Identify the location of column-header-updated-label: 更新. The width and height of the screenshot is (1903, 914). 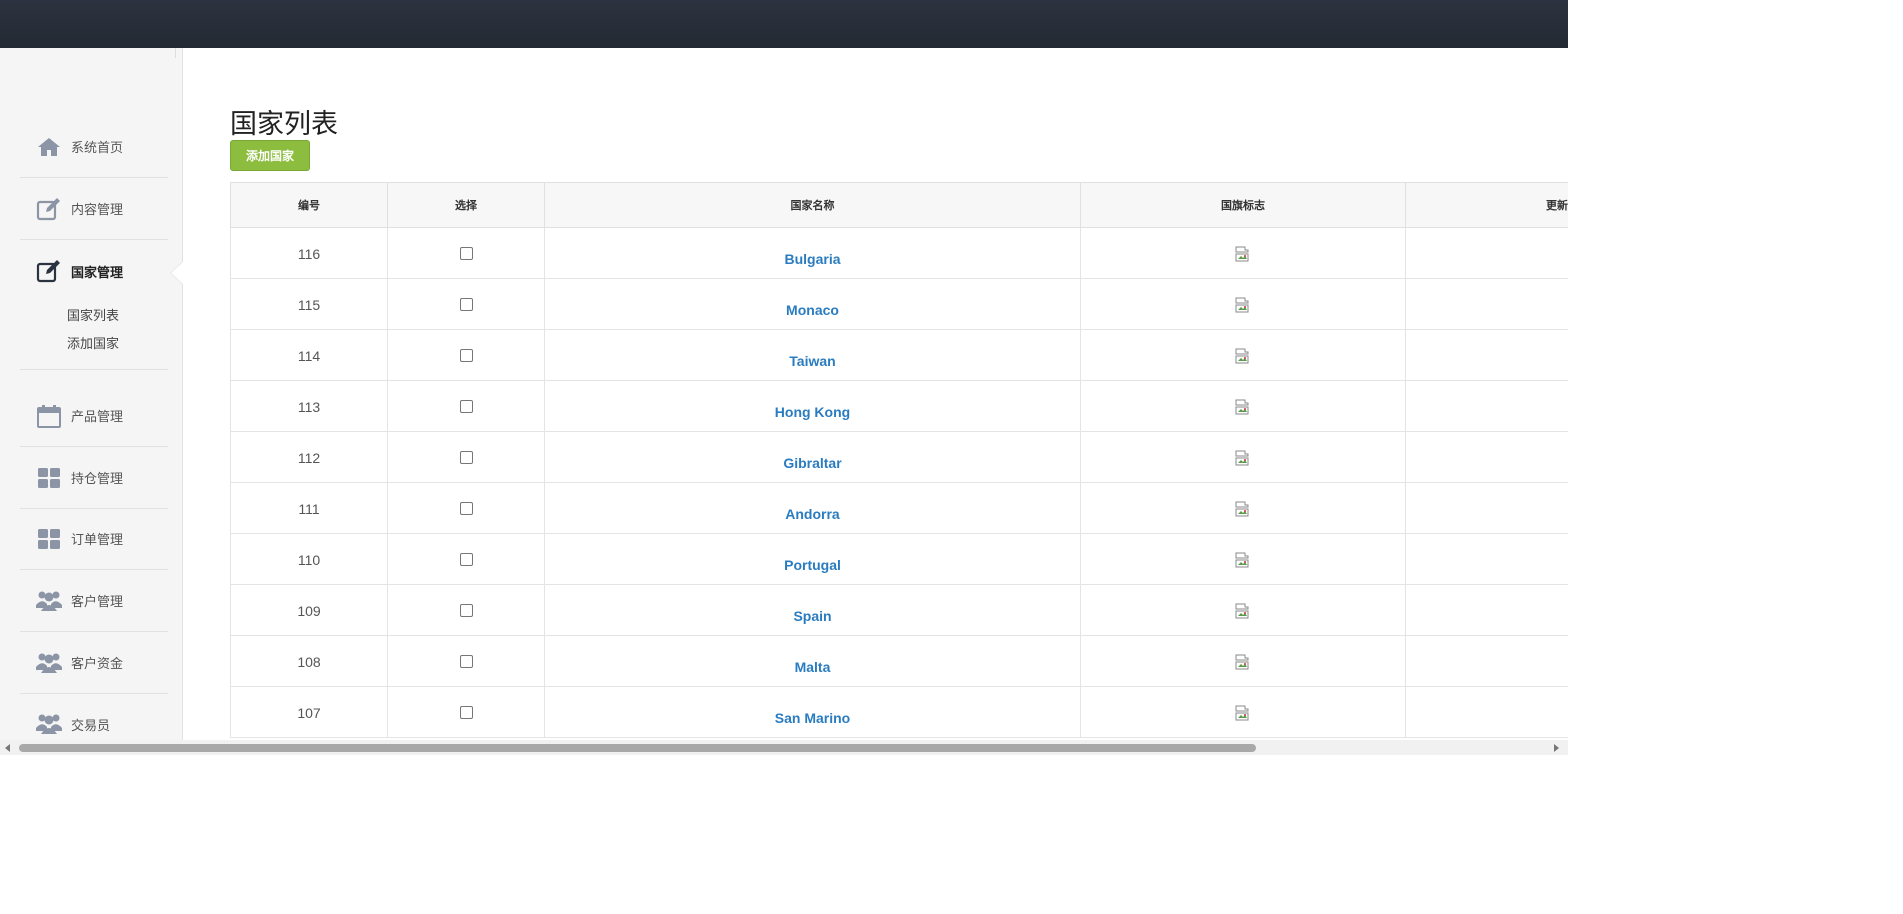
(1557, 206).